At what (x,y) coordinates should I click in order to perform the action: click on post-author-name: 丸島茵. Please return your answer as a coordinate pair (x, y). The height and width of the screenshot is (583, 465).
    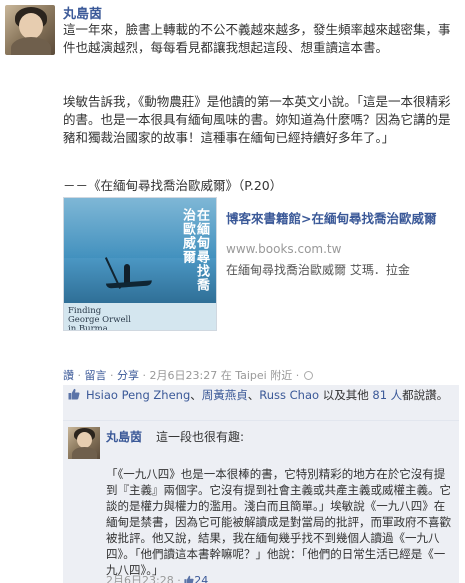
    Looking at the image, I should click on (82, 12).